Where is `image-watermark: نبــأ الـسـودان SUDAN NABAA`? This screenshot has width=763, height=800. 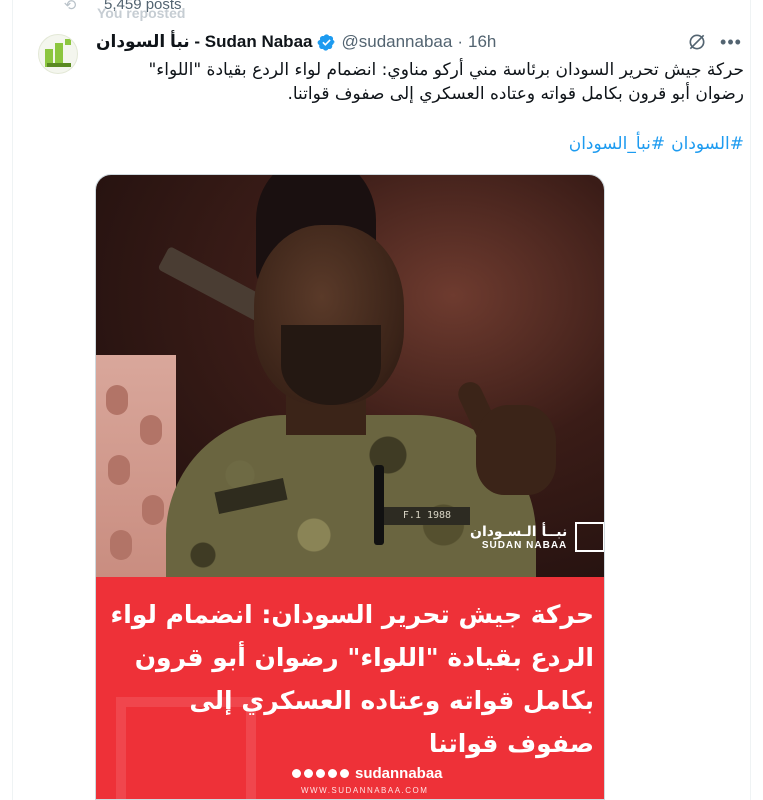 image-watermark: نبــأ الـسـودان SUDAN NABAA is located at coordinates (537, 537).